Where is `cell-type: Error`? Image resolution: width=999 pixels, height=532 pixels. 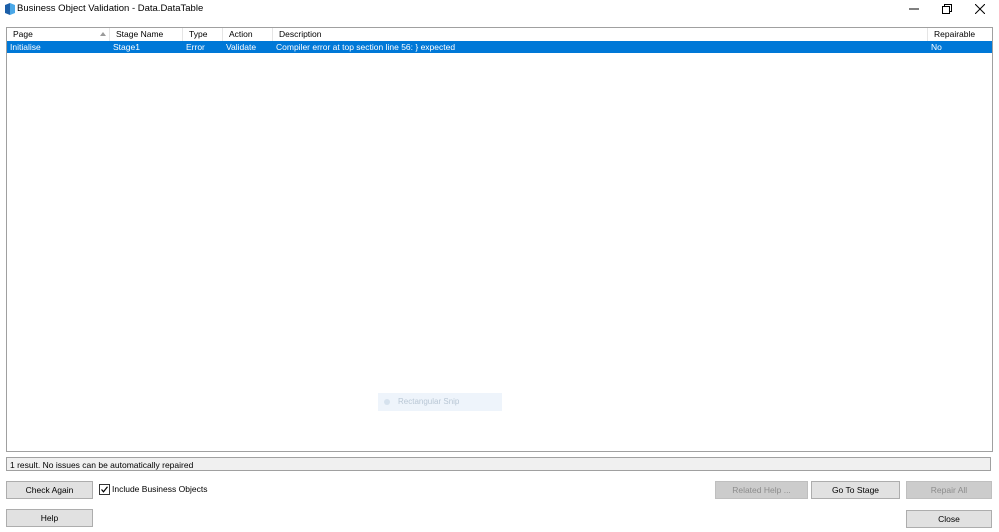
cell-type: Error is located at coordinates (195, 47).